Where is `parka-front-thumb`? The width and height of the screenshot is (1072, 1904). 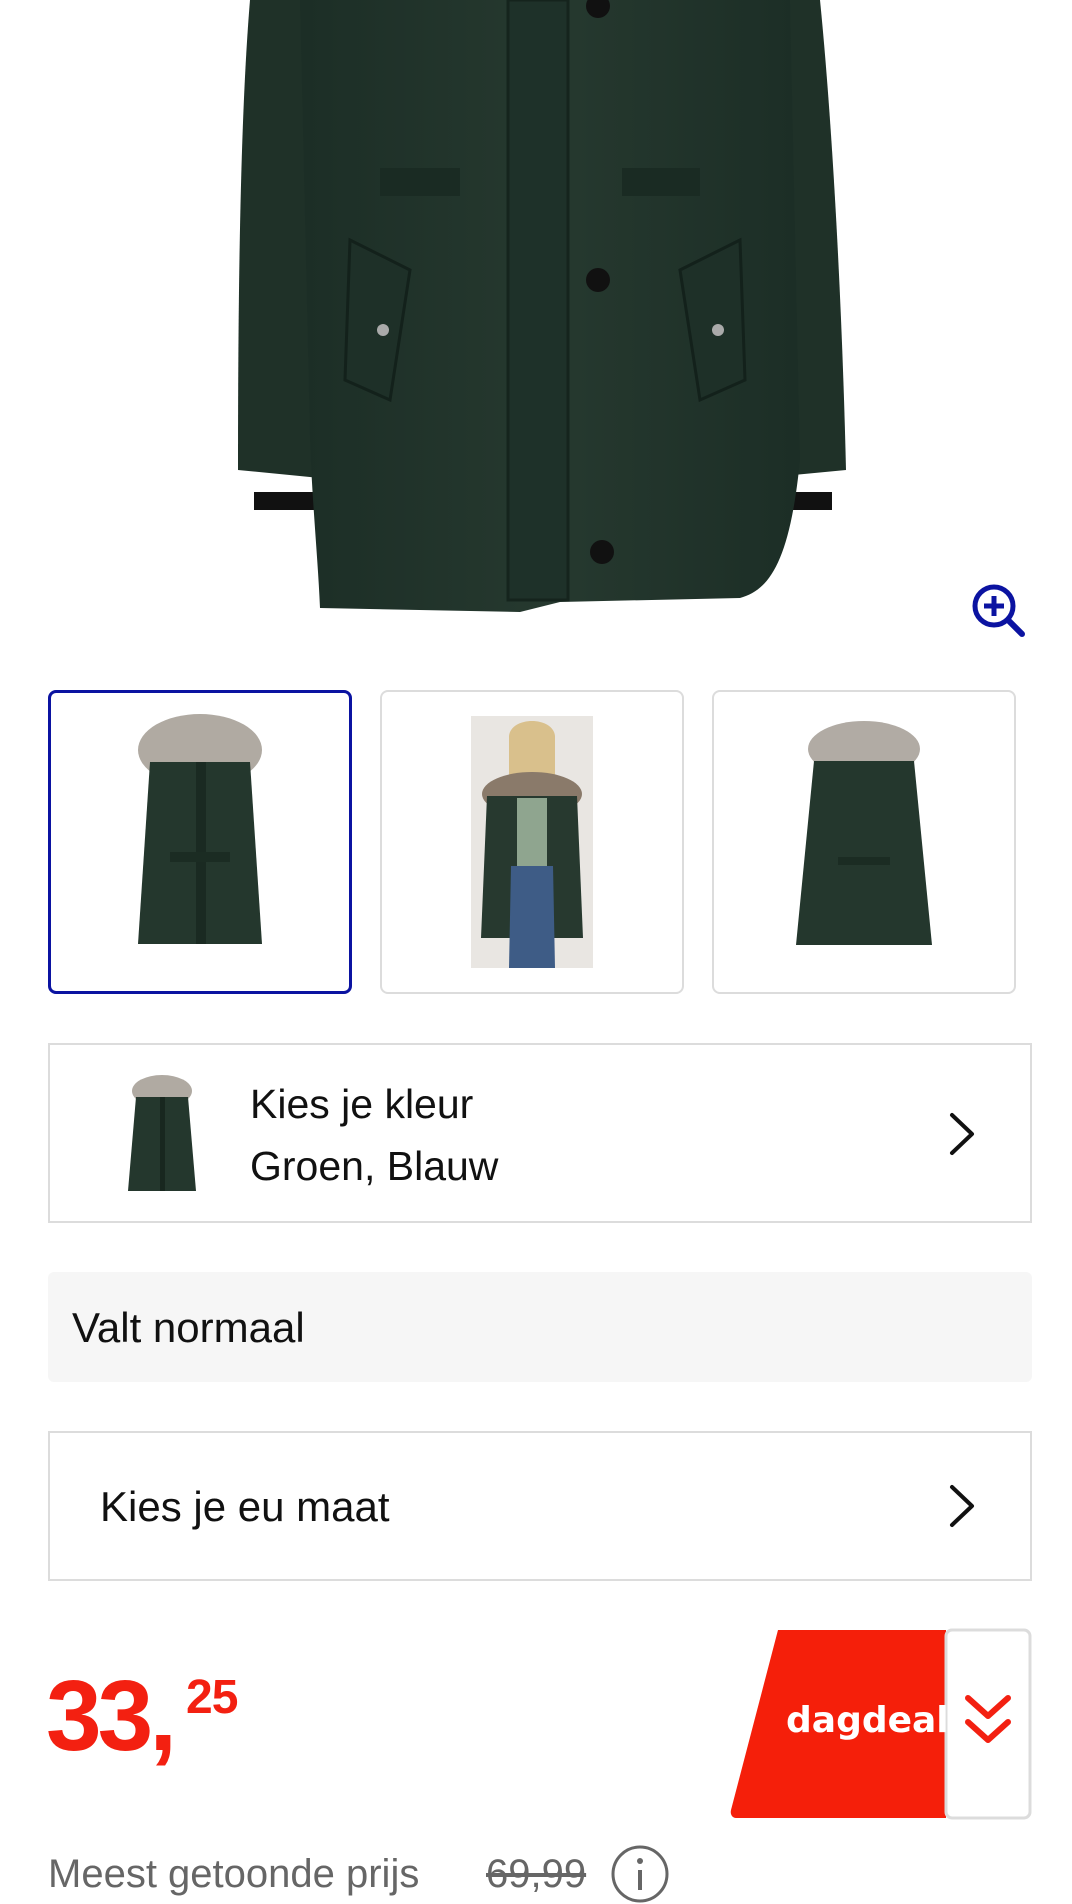 parka-front-thumb is located at coordinates (200, 829).